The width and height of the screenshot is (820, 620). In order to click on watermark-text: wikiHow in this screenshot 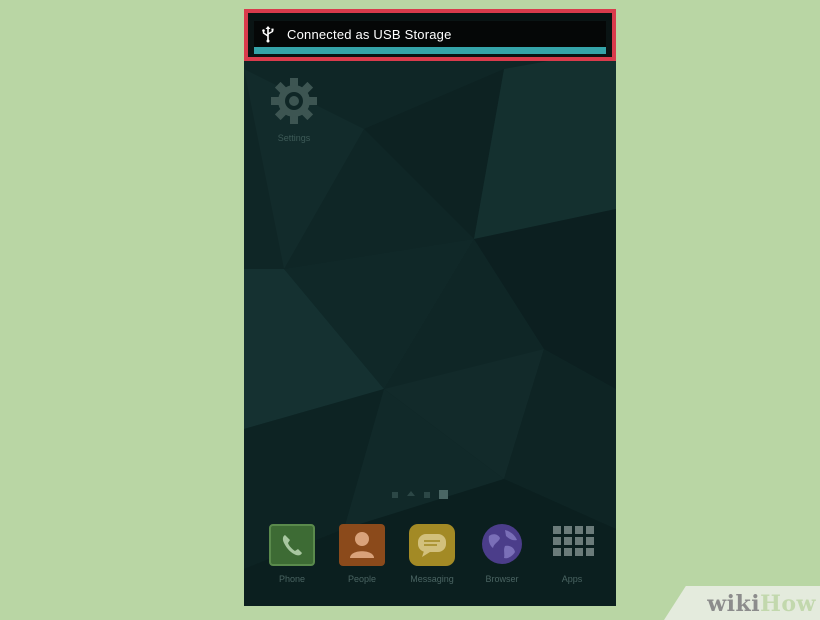, I will do `click(761, 604)`.